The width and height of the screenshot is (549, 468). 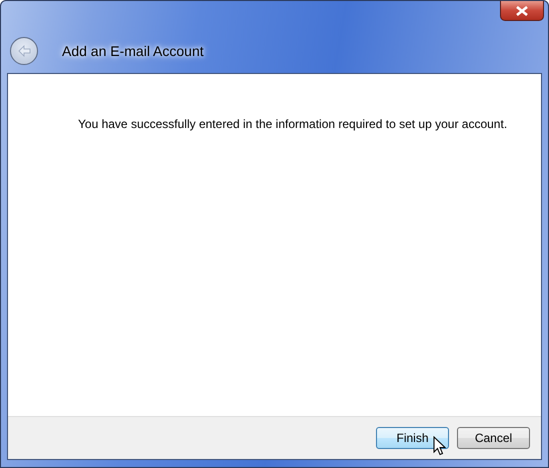 I want to click on close-button, so click(x=522, y=11).